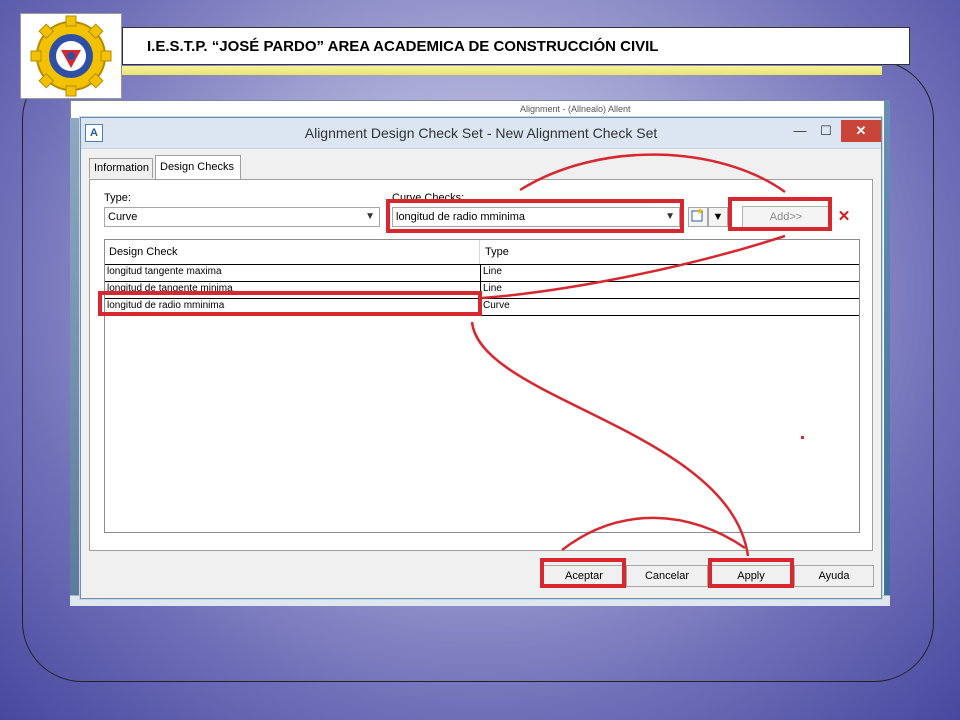 Image resolution: width=960 pixels, height=720 pixels. What do you see at coordinates (633, 267) in the screenshot?
I see `curve-arrow-add-to-row` at bounding box center [633, 267].